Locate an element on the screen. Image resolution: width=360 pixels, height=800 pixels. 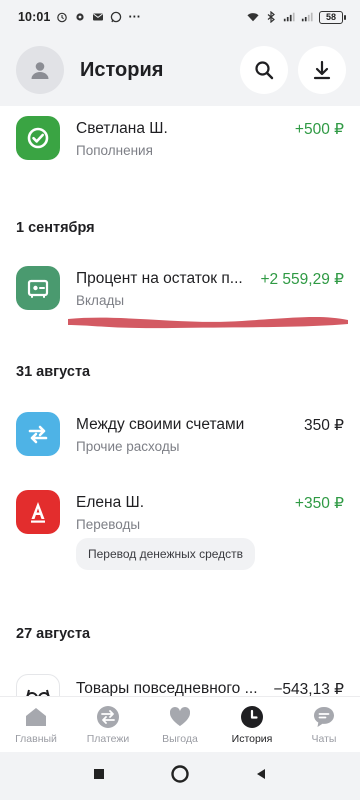
page-title: История is located at coordinates (122, 69).